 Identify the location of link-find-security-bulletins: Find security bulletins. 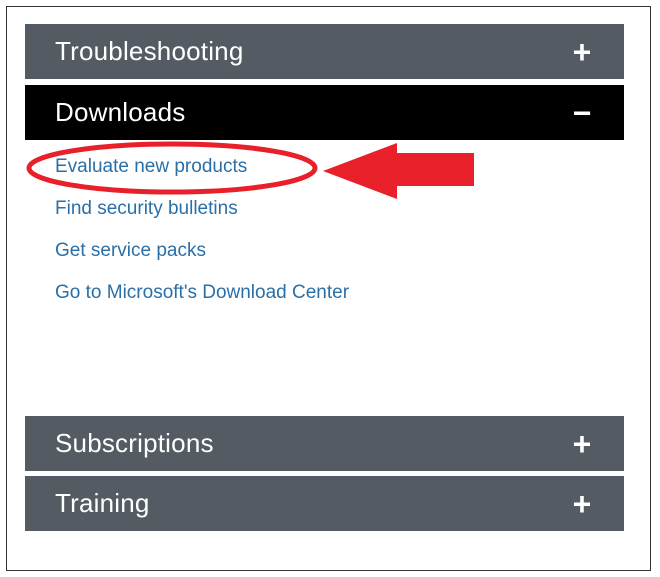
(202, 215).